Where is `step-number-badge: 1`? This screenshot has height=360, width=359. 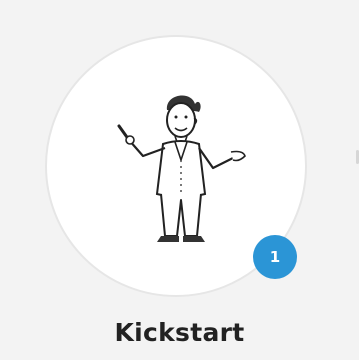
step-number-badge: 1 is located at coordinates (275, 257).